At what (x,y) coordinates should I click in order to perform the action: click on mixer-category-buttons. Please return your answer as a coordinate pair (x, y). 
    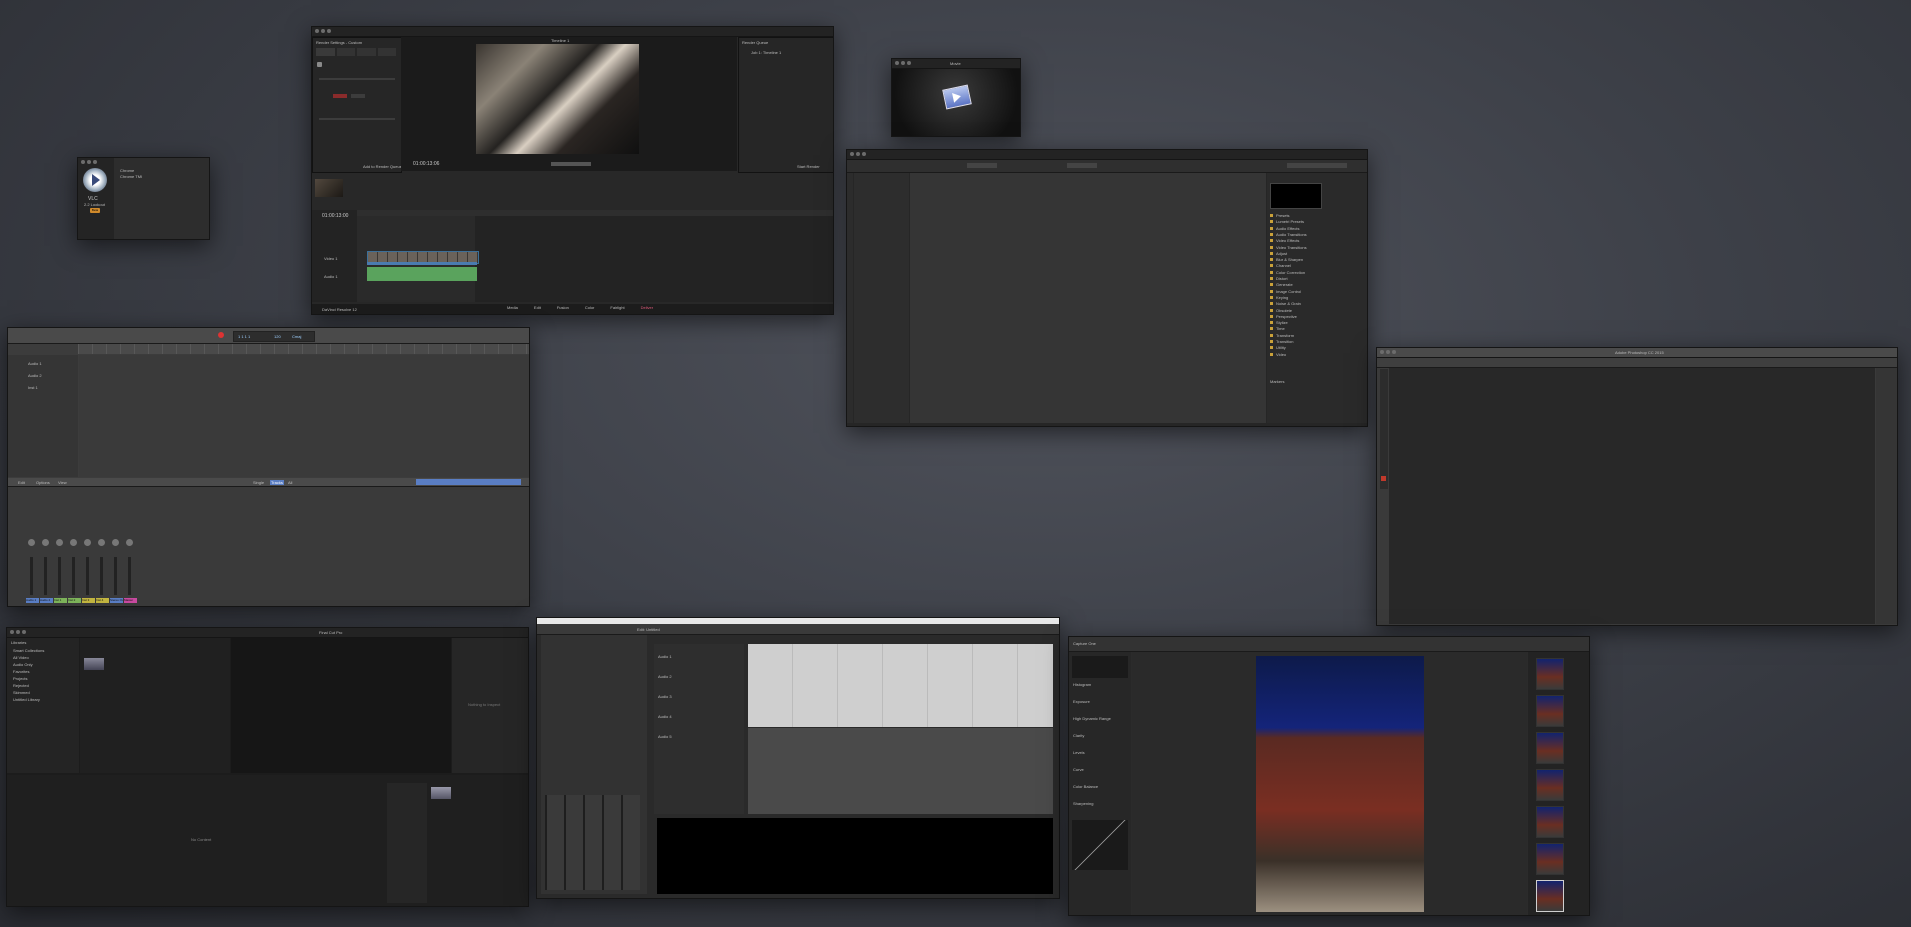
    Looking at the image, I should click on (468, 482).